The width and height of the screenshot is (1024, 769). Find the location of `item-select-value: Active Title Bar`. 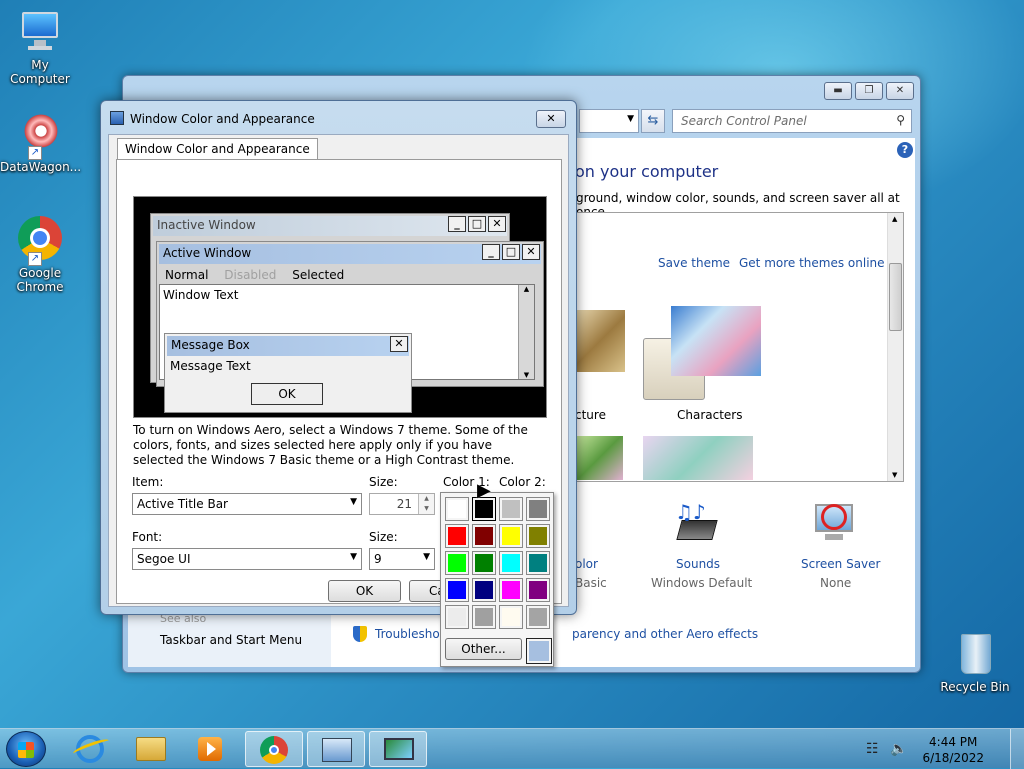

item-select-value: Active Title Bar is located at coordinates (182, 504).